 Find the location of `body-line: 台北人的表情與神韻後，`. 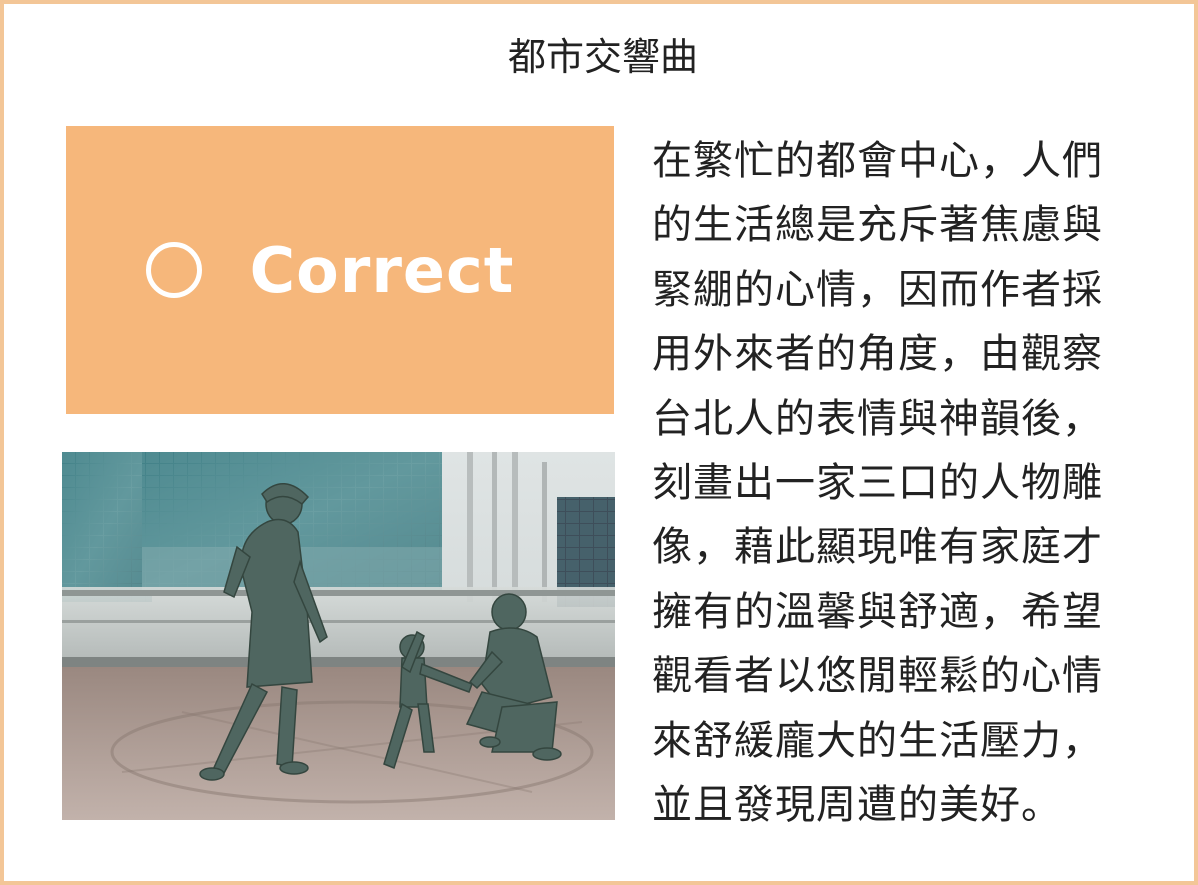

body-line: 台北人的表情與神韻後， is located at coordinates (877, 418).